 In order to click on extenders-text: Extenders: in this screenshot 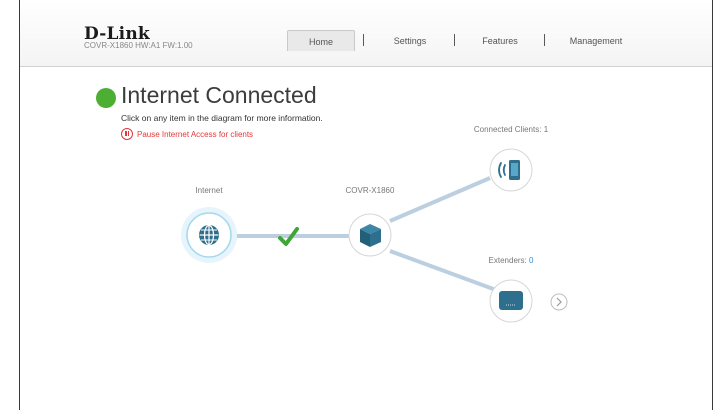, I will do `click(507, 260)`.